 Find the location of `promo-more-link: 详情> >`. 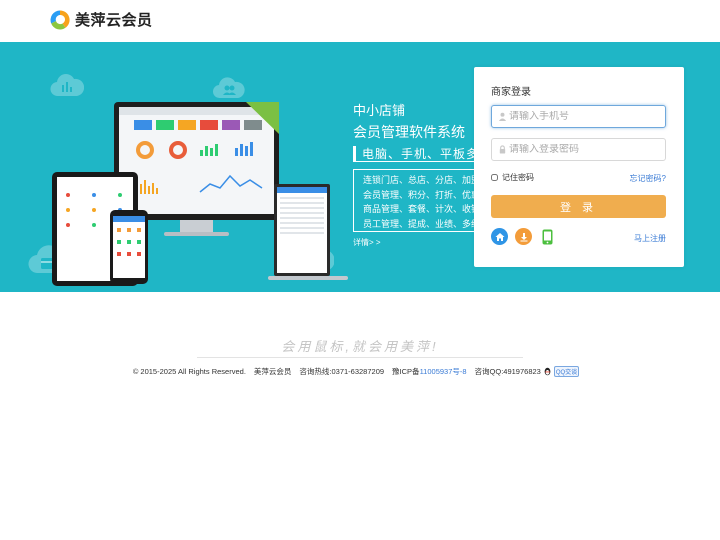

promo-more-link: 详情> > is located at coordinates (415, 242).